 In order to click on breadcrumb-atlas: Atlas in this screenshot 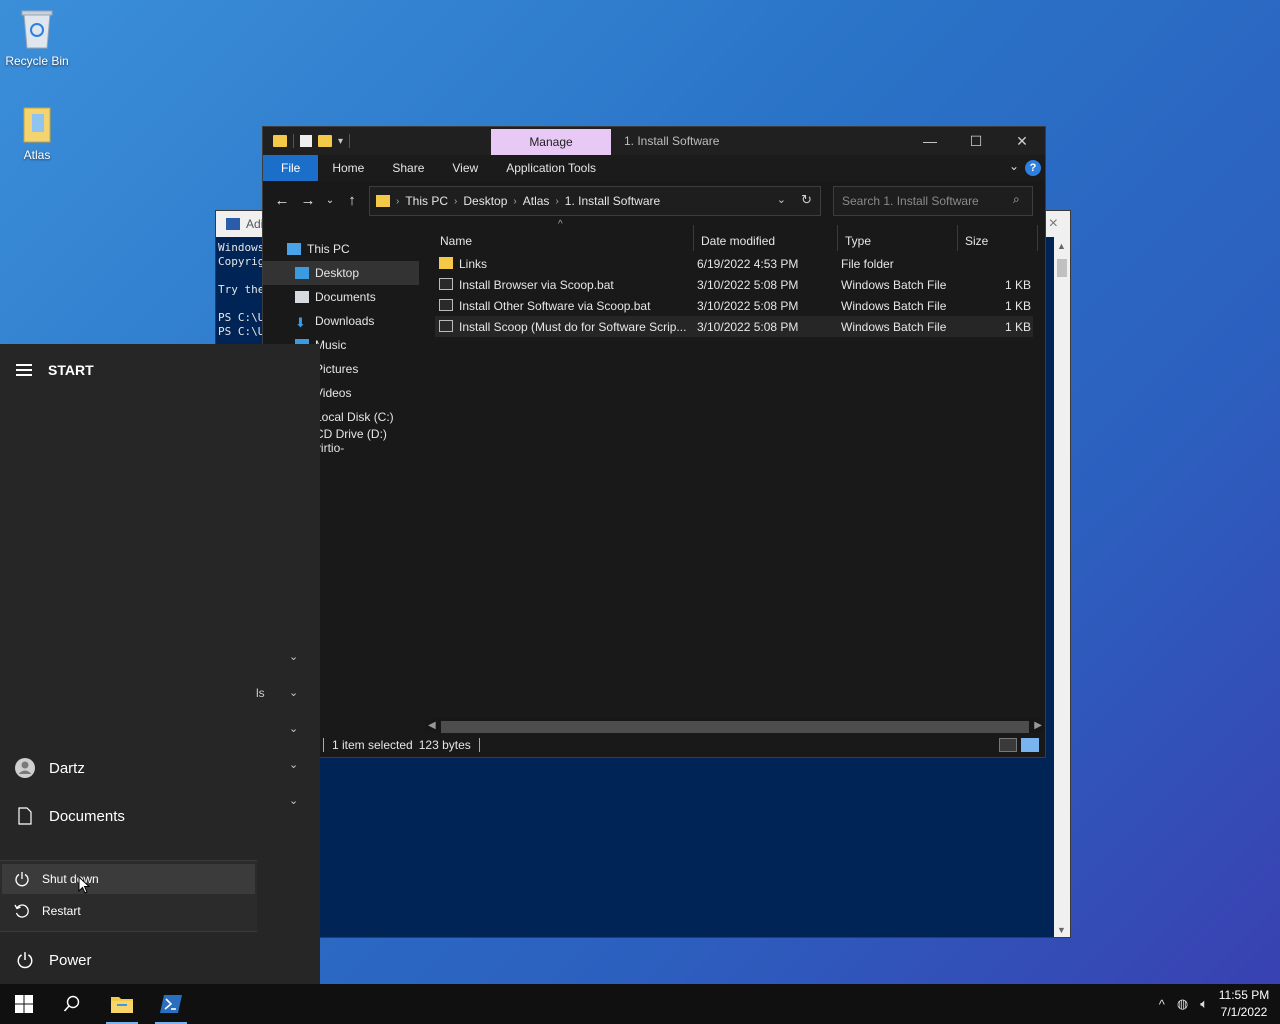, I will do `click(536, 201)`.